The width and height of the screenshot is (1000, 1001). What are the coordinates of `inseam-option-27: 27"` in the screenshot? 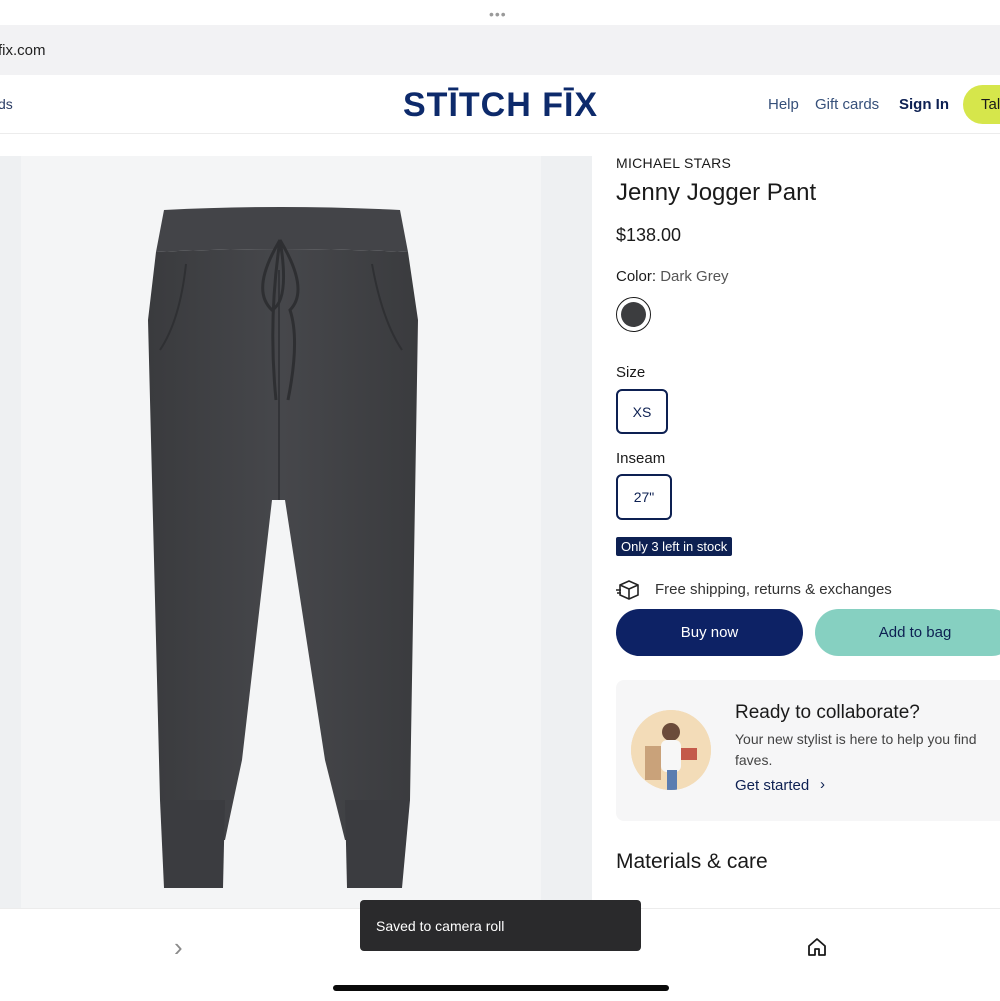 It's located at (644, 497).